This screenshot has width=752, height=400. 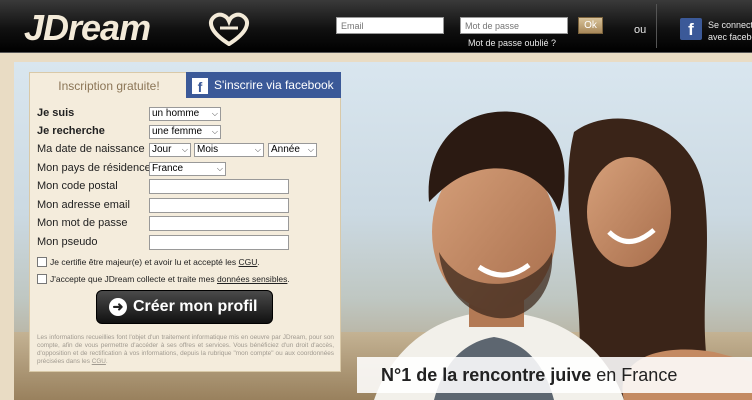 I want to click on facebook-connect-line1: Se connect, so click(x=730, y=25).